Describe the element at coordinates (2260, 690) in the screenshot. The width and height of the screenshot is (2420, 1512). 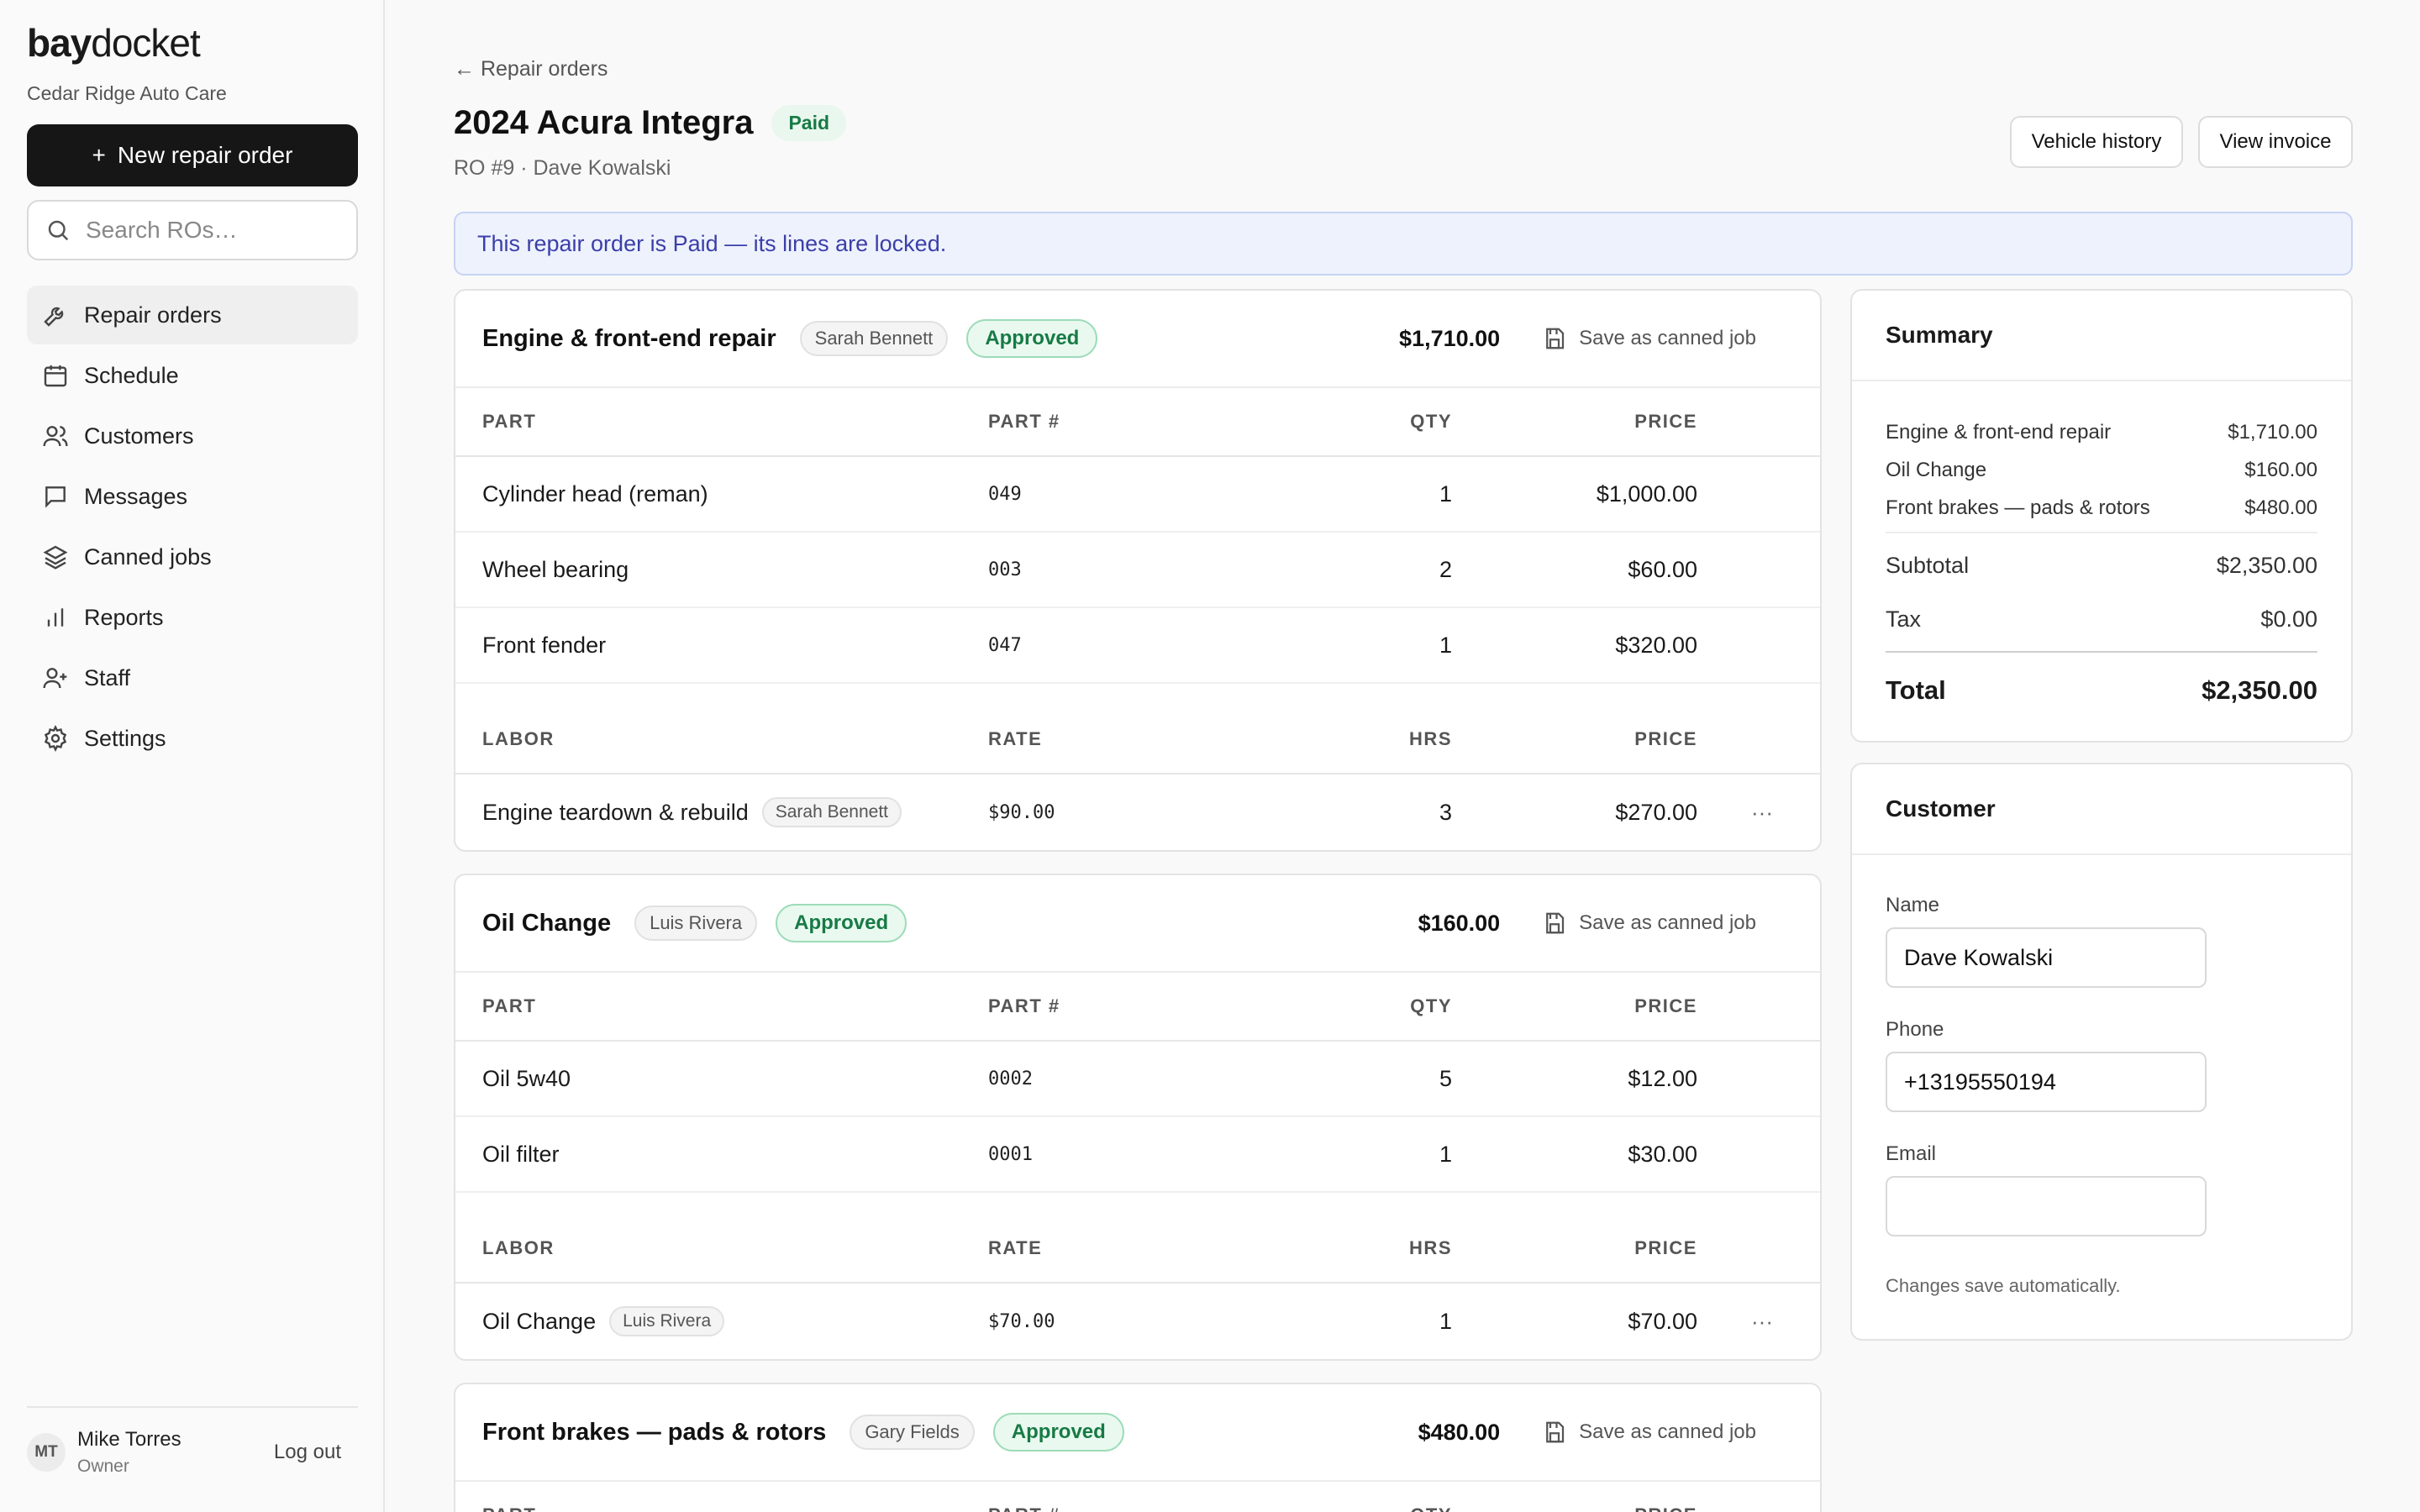
I see `total-value: $2,350.00` at that location.